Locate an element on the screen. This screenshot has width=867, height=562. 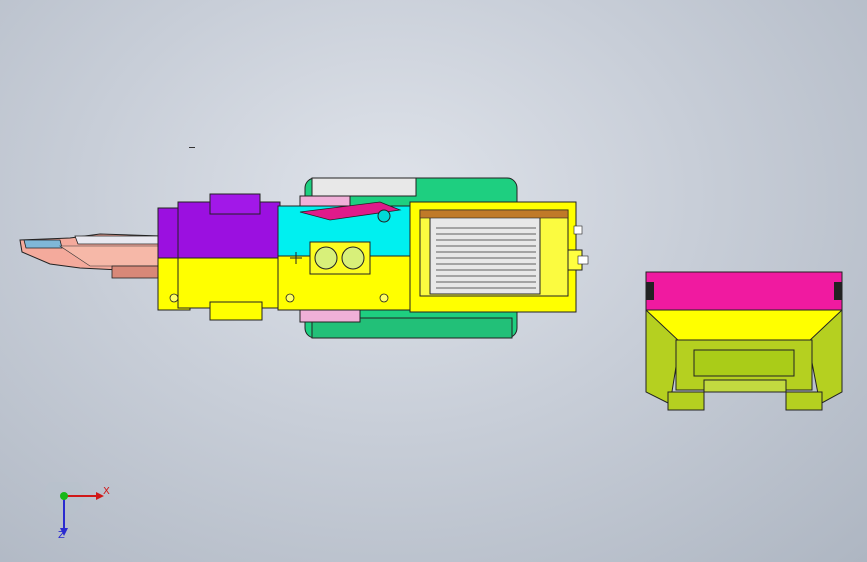
axis-z-label: Z is located at coordinates (61, 535).